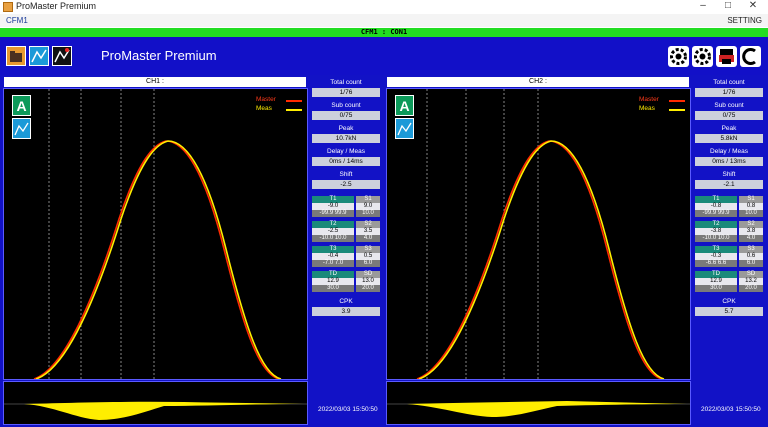 Image resolution: width=768 pixels, height=427 pixels. What do you see at coordinates (346, 184) in the screenshot?
I see `ch1-shift: -2.5` at bounding box center [346, 184].